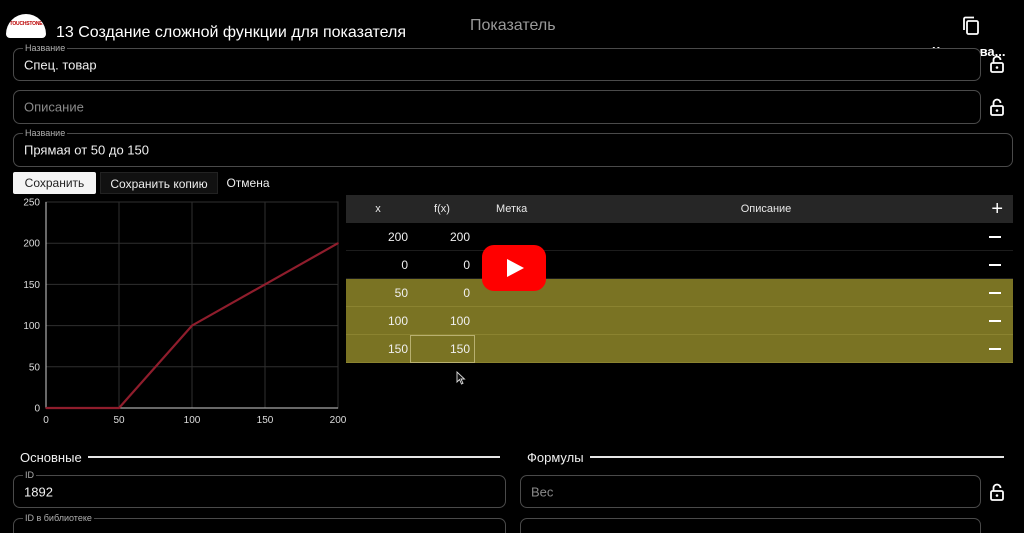 This screenshot has height=533, width=1024. What do you see at coordinates (54, 107) in the screenshot?
I see `description-placeholder: Описание` at bounding box center [54, 107].